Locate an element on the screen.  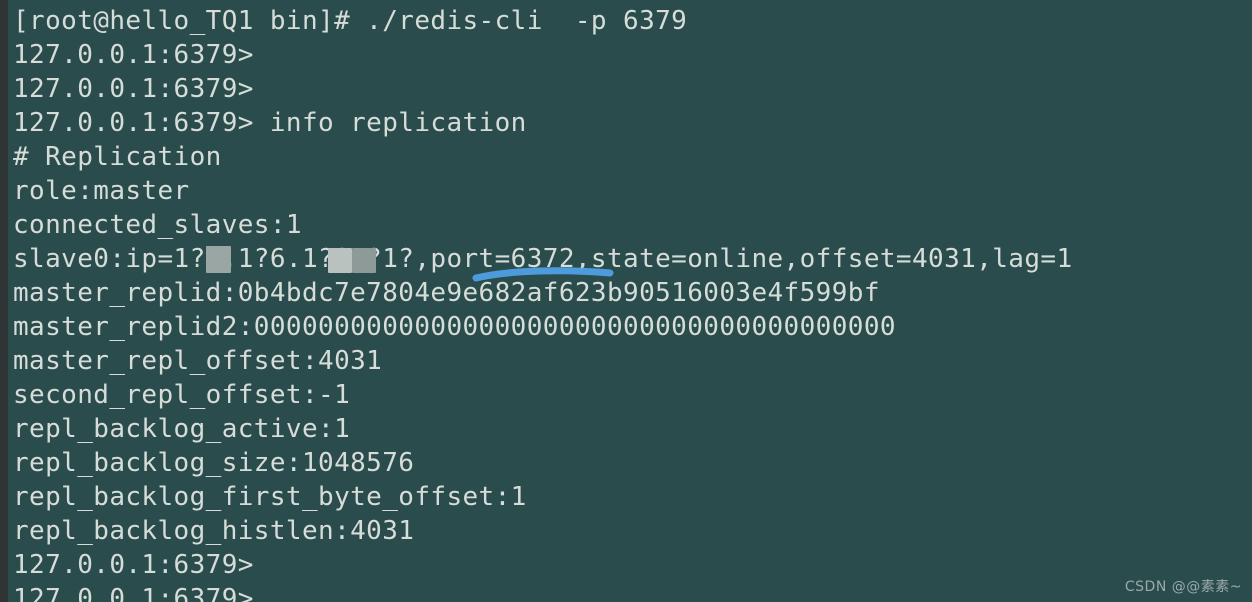
terminal-line-section-header: # Replication is located at coordinates (117, 157).